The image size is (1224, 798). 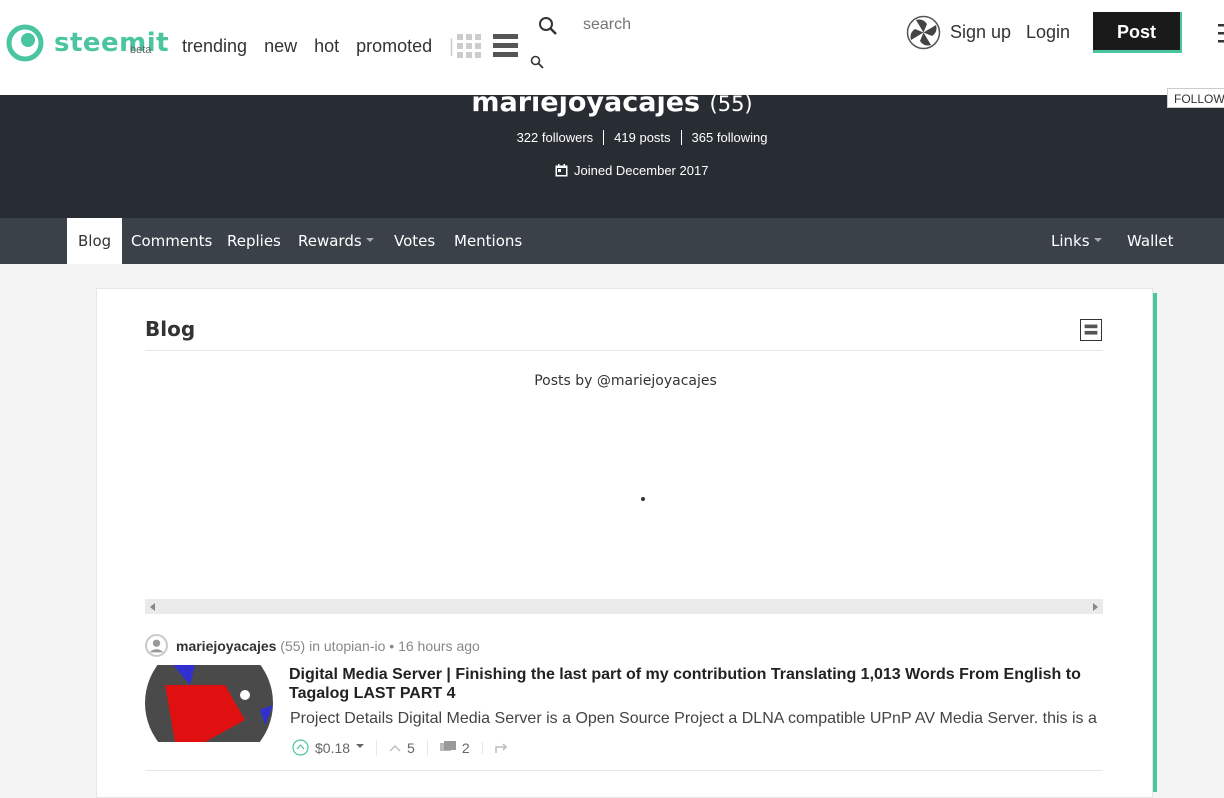 I want to click on tab-links: Links, so click(x=1076, y=241).